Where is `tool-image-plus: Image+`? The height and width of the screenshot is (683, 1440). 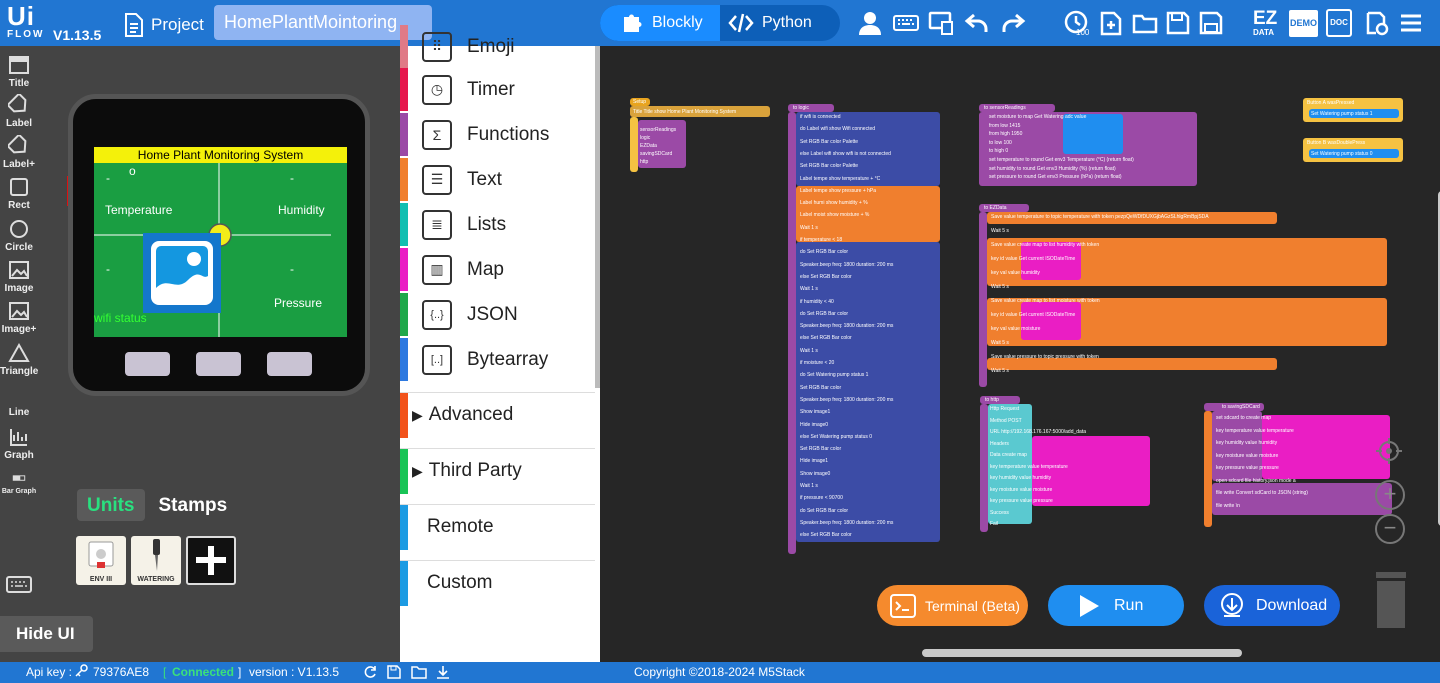 tool-image-plus: Image+ is located at coordinates (19, 317).